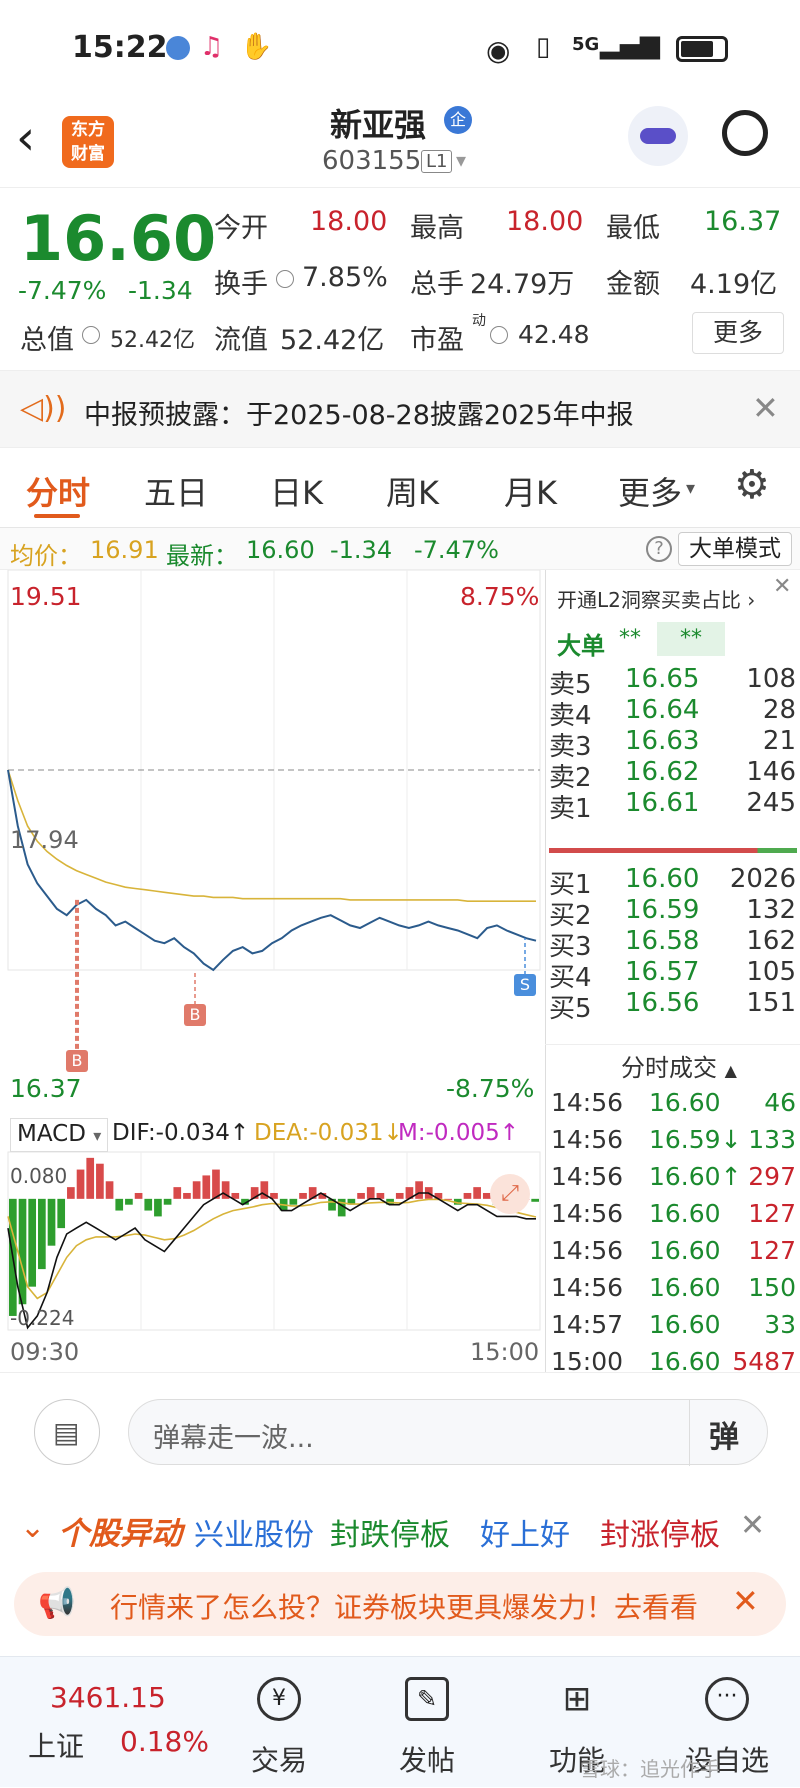 Image resolution: width=800 pixels, height=1788 pixels. What do you see at coordinates (525, 1532) in the screenshot?
I see `alert-stock-2: 好上好` at bounding box center [525, 1532].